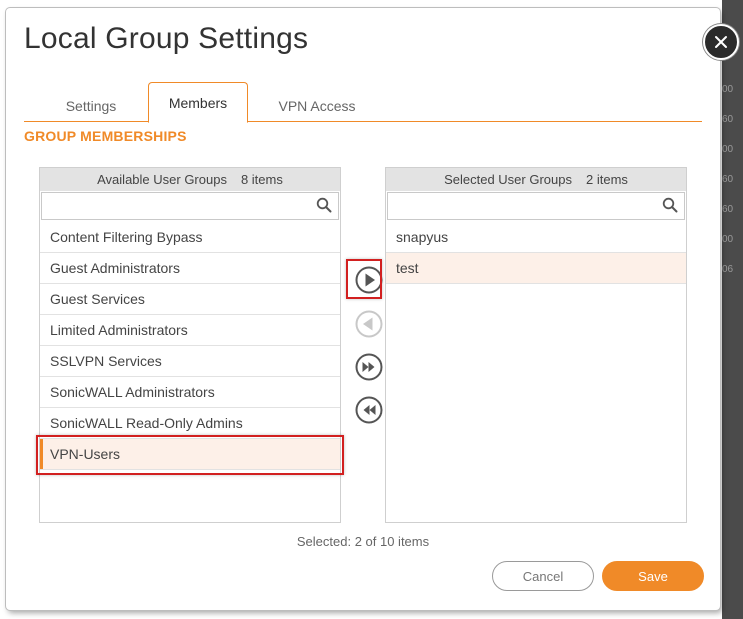  What do you see at coordinates (190, 299) in the screenshot?
I see `list-item: Guest Services` at bounding box center [190, 299].